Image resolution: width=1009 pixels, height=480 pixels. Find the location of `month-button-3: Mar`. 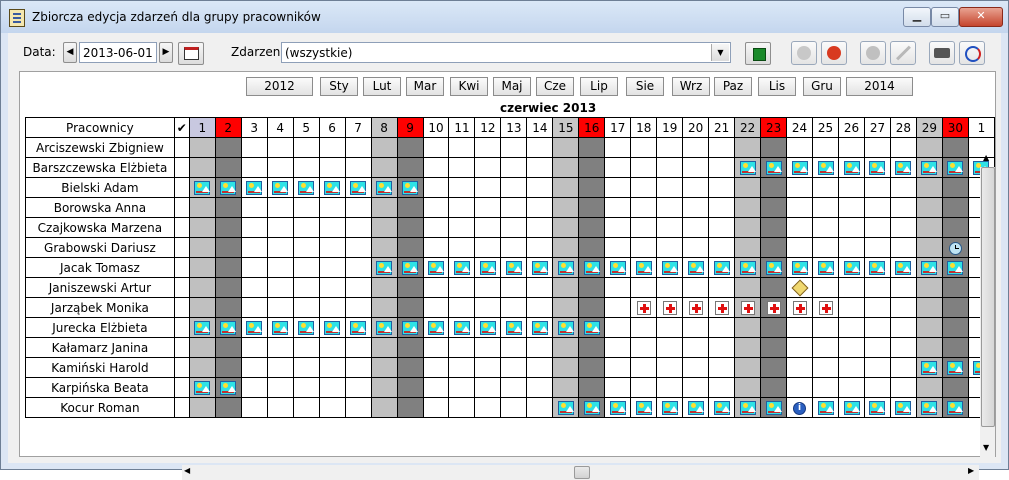

month-button-3: Mar is located at coordinates (425, 86).